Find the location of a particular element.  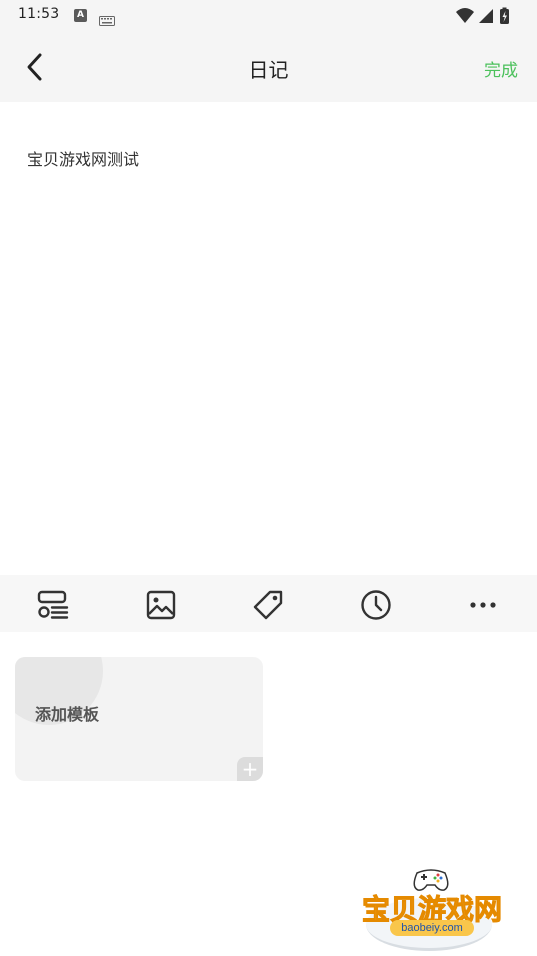

status-bar: 11:53 A is located at coordinates (268, 16).